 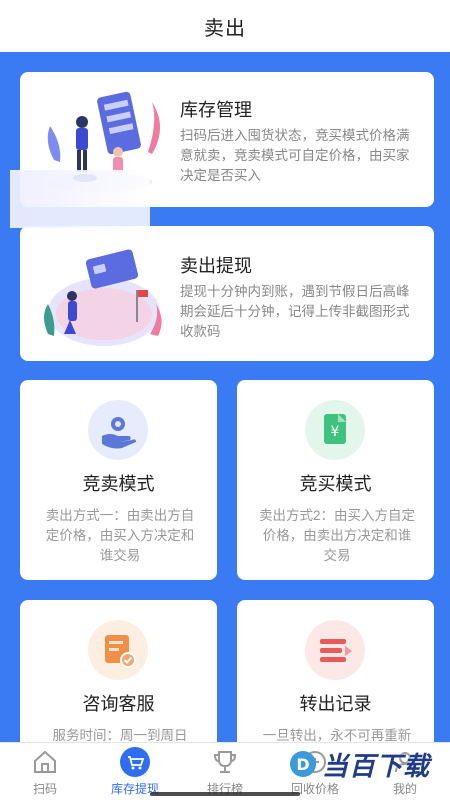 I want to click on transfer-records-card: 转出记录 一旦转出，永不可再重新, so click(x=335, y=680).